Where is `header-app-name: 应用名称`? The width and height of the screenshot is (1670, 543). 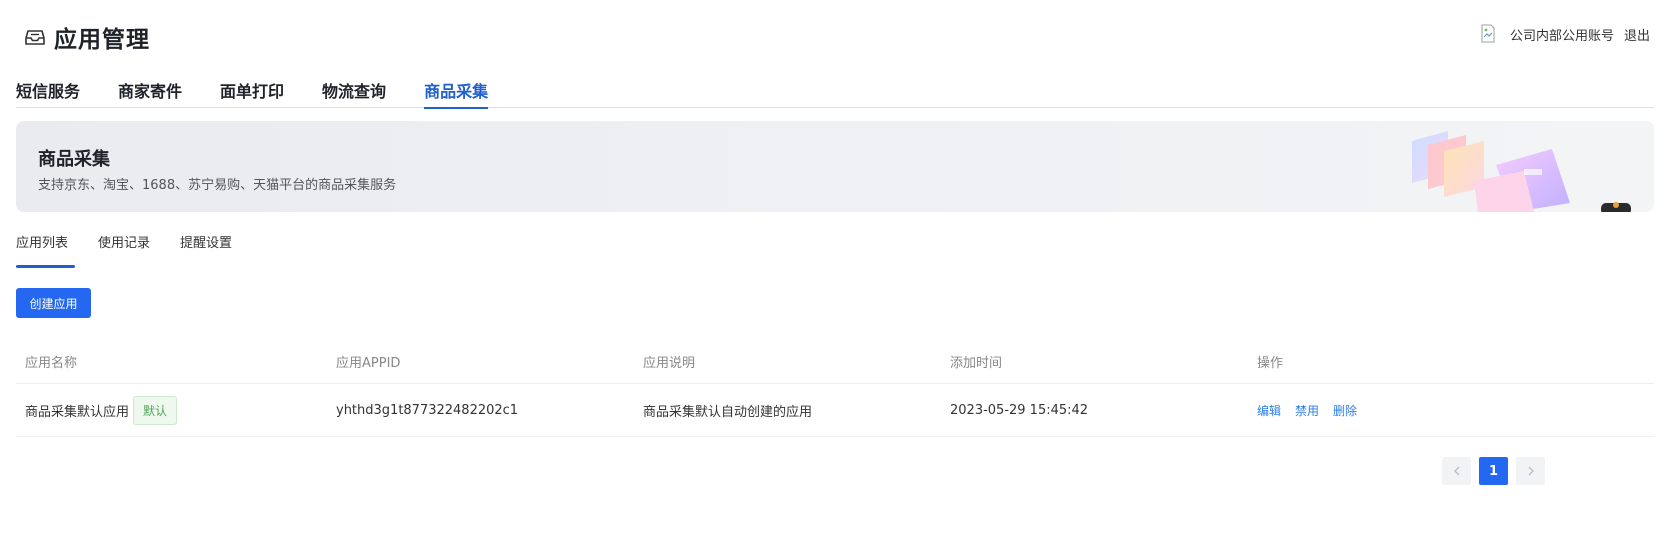
header-app-name: 应用名称 is located at coordinates (51, 363).